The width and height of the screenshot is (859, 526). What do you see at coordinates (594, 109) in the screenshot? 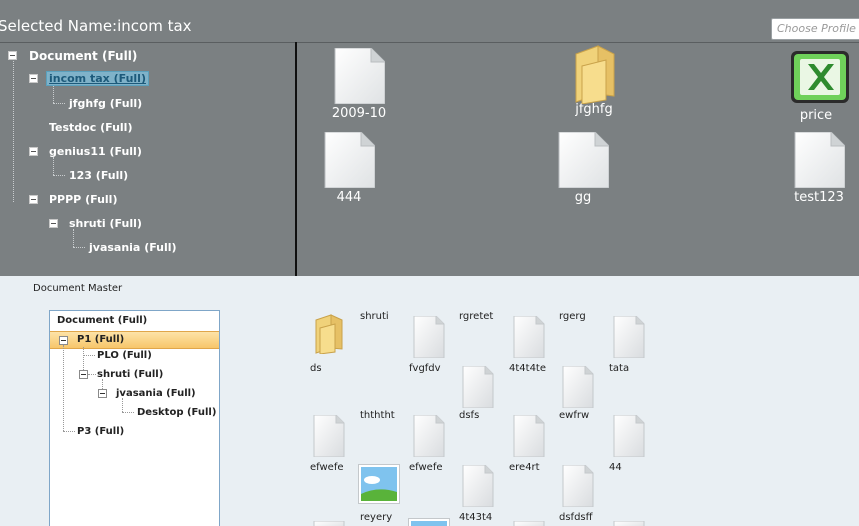
I see `file-name: jfghfg` at bounding box center [594, 109].